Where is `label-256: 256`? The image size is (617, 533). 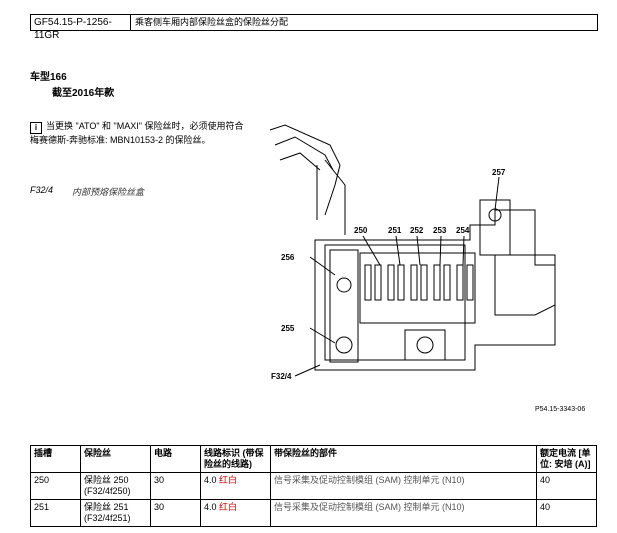 label-256: 256 is located at coordinates (288, 257).